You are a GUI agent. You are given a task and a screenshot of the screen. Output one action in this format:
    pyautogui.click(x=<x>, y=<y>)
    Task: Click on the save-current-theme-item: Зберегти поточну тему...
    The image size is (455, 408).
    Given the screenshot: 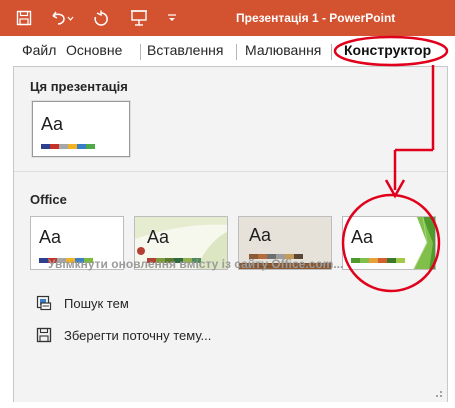 What is the action you would take?
    pyautogui.click(x=123, y=335)
    